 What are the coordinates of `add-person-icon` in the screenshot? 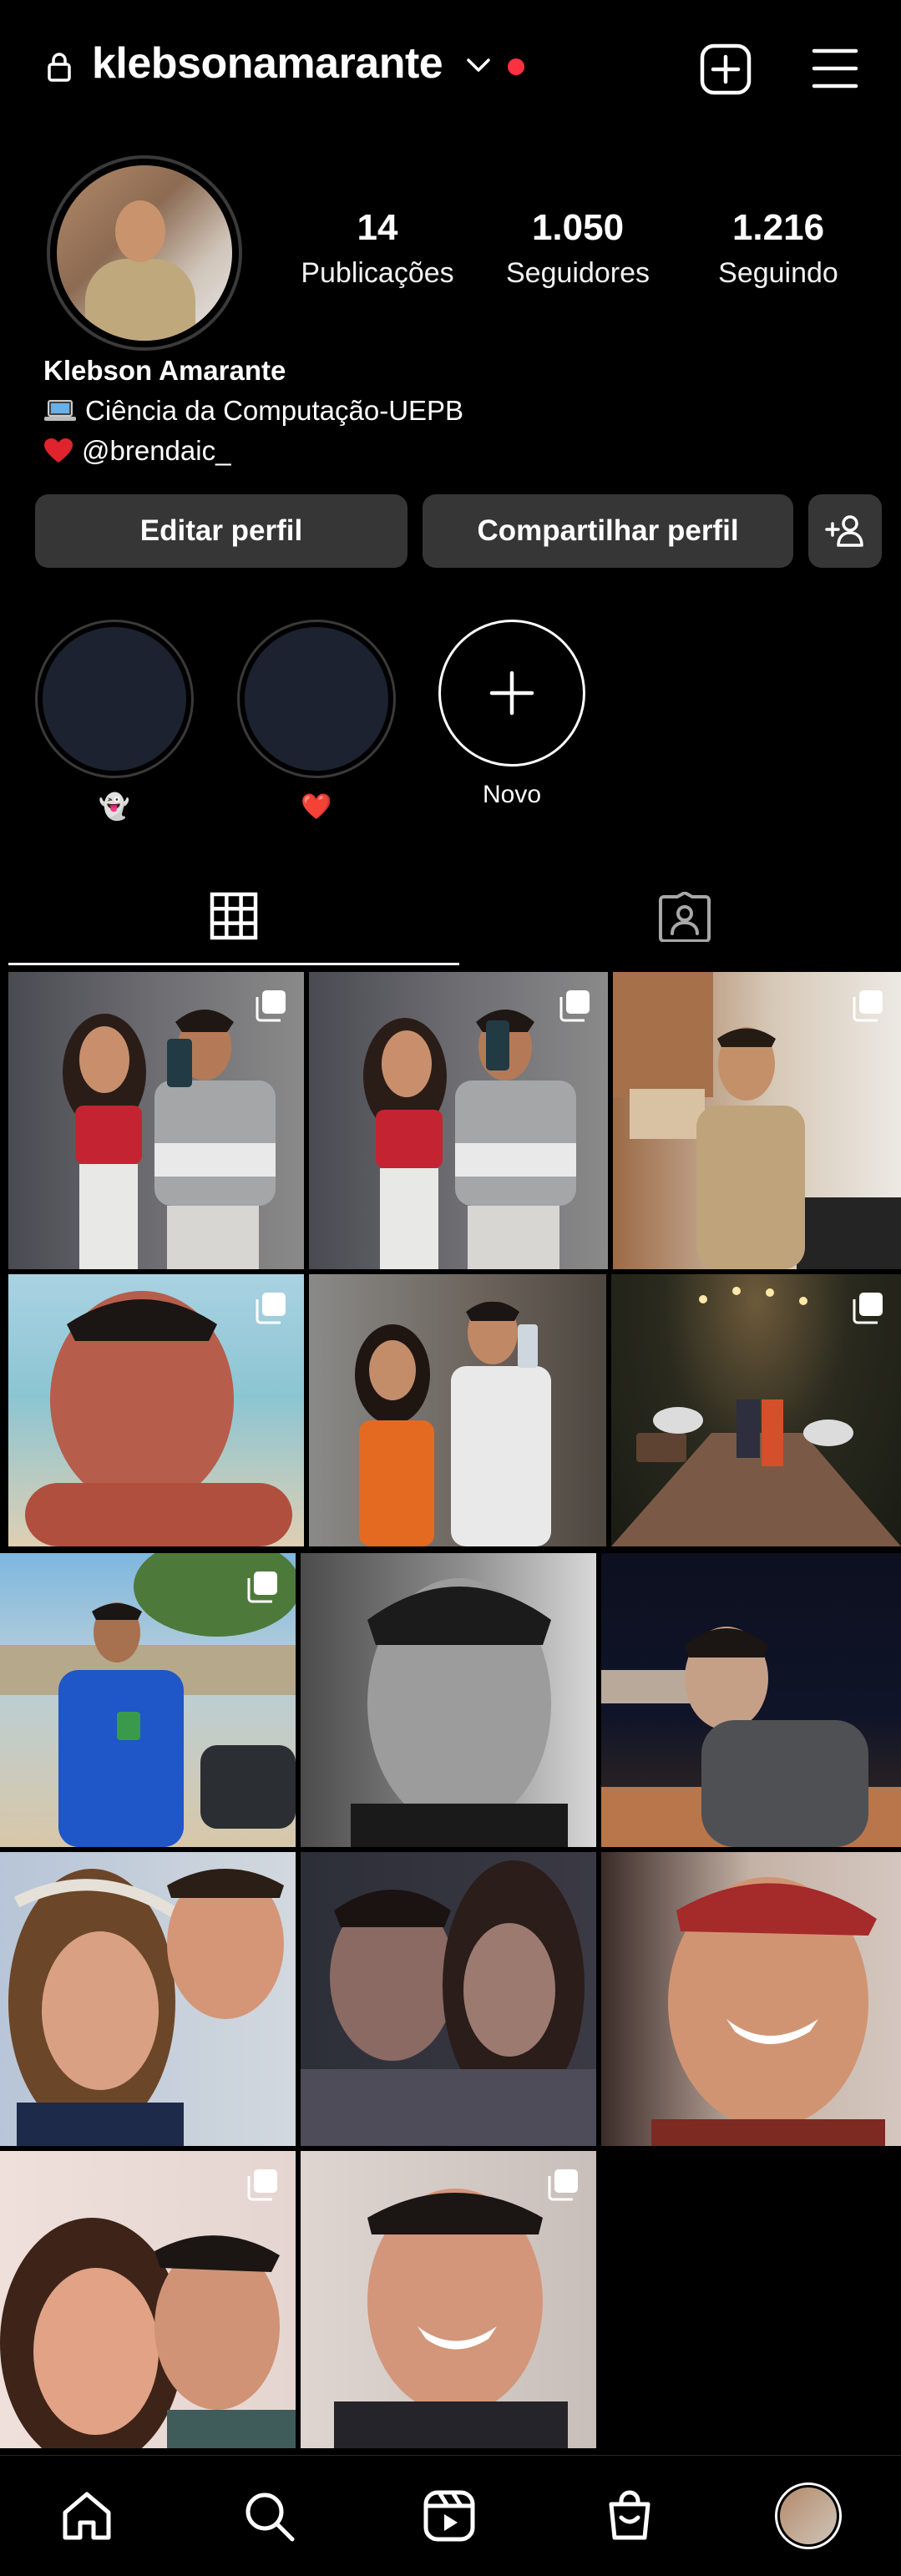 It's located at (844, 531).